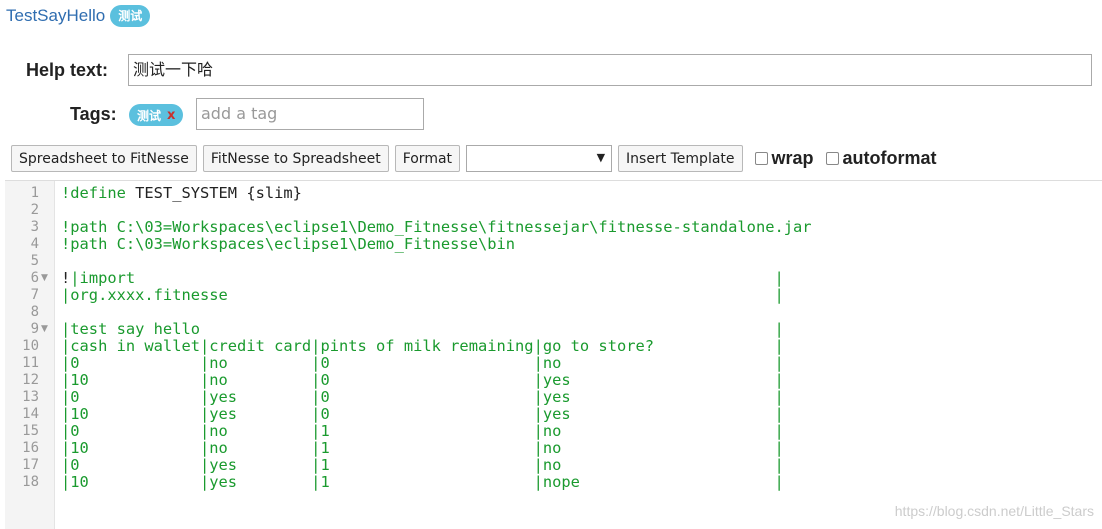 The width and height of the screenshot is (1102, 529). What do you see at coordinates (680, 158) in the screenshot?
I see `insert-template-button: Insert Template` at bounding box center [680, 158].